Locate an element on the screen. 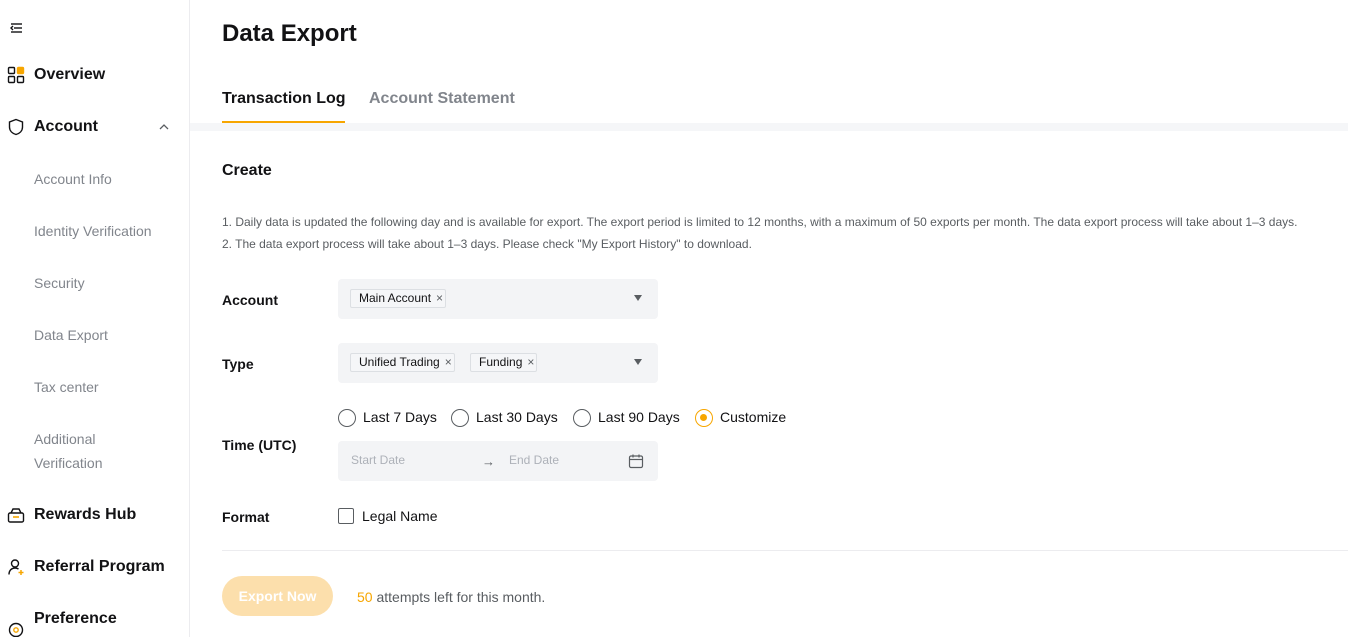 The height and width of the screenshot is (637, 1348). settings-icon is located at coordinates (16, 629).